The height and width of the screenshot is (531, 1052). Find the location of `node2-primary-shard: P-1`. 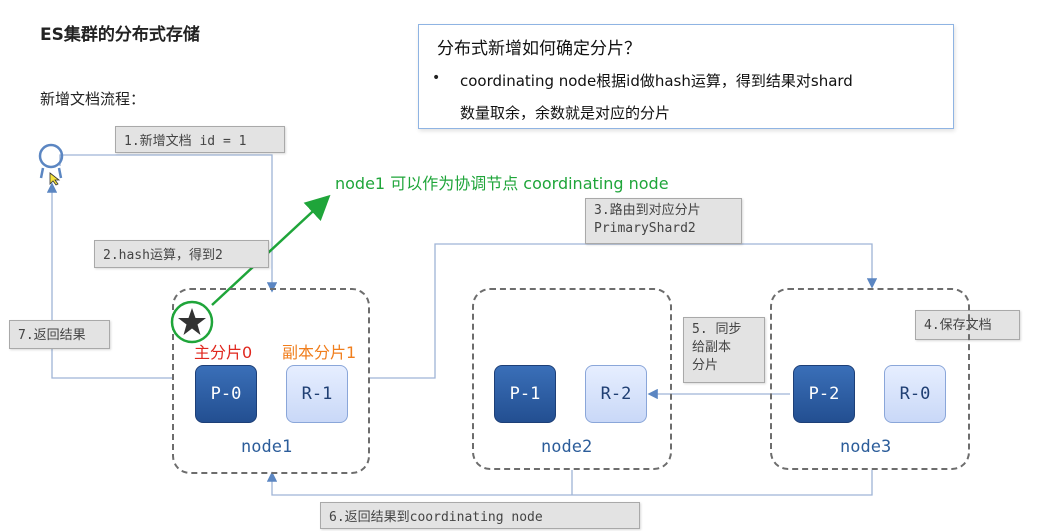

node2-primary-shard: P-1 is located at coordinates (525, 394).